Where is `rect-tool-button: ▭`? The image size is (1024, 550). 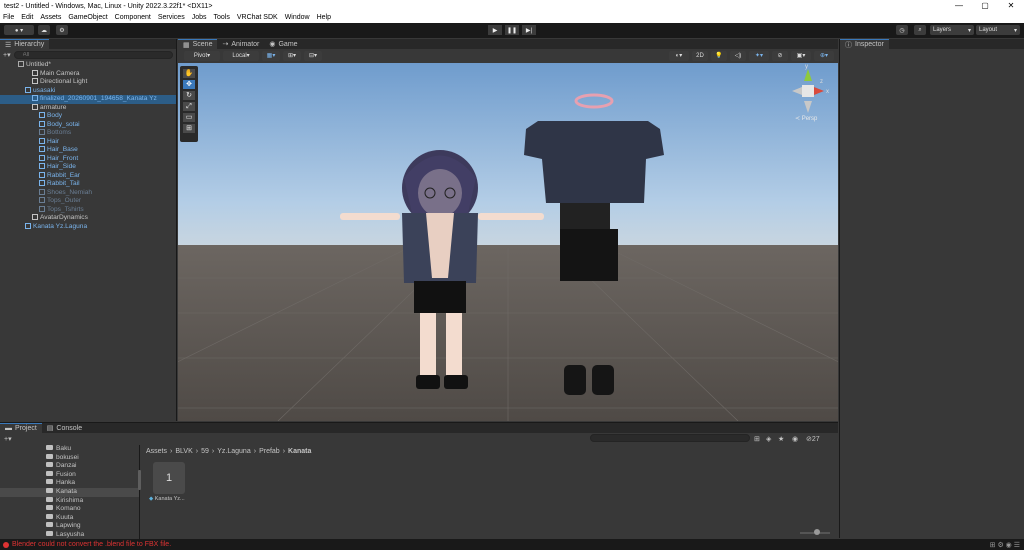
rect-tool-button: ▭ is located at coordinates (189, 117).